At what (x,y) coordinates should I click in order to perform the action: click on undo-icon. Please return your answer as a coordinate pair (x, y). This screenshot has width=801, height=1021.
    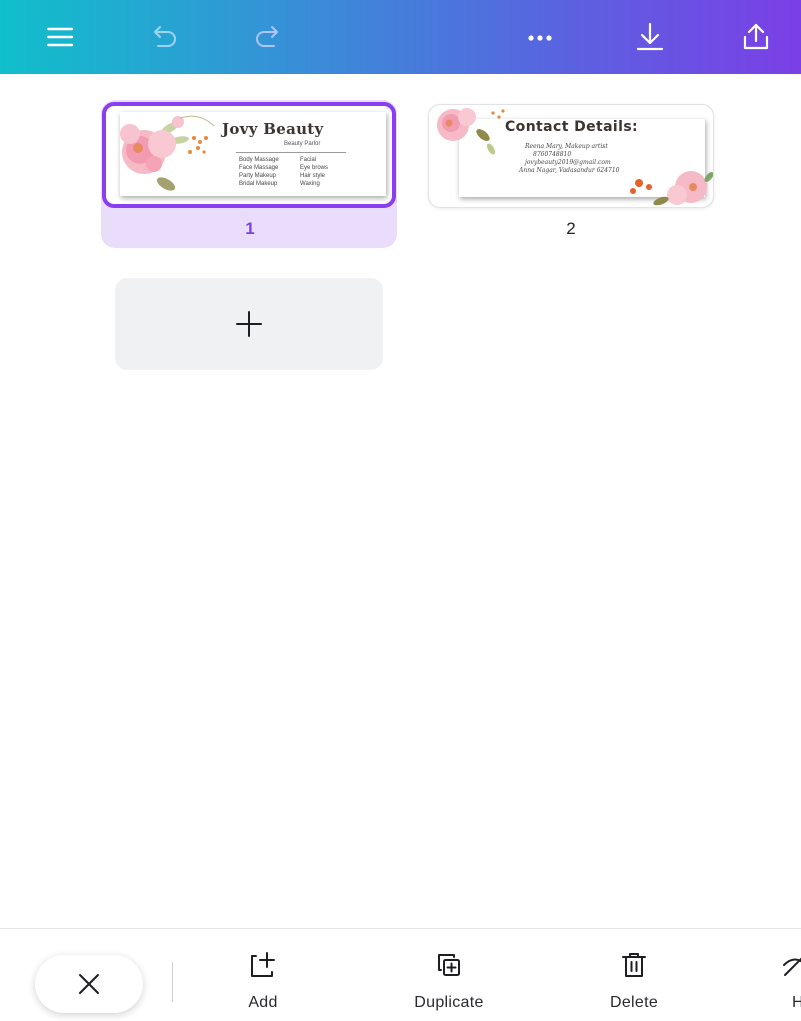
    Looking at the image, I should click on (164, 37).